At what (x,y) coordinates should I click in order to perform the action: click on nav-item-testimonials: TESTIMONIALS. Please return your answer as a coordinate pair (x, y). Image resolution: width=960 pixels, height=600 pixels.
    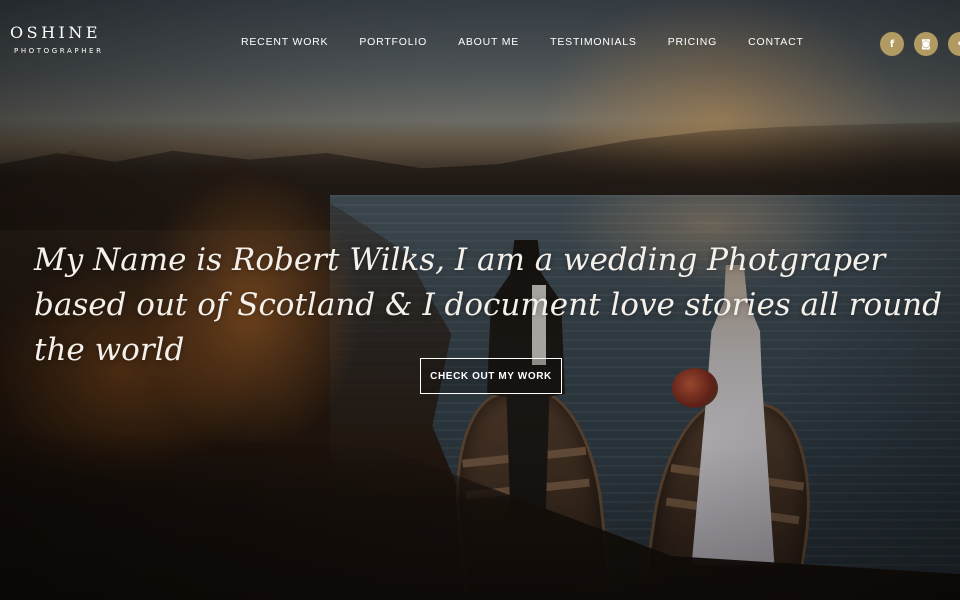
    Looking at the image, I should click on (593, 42).